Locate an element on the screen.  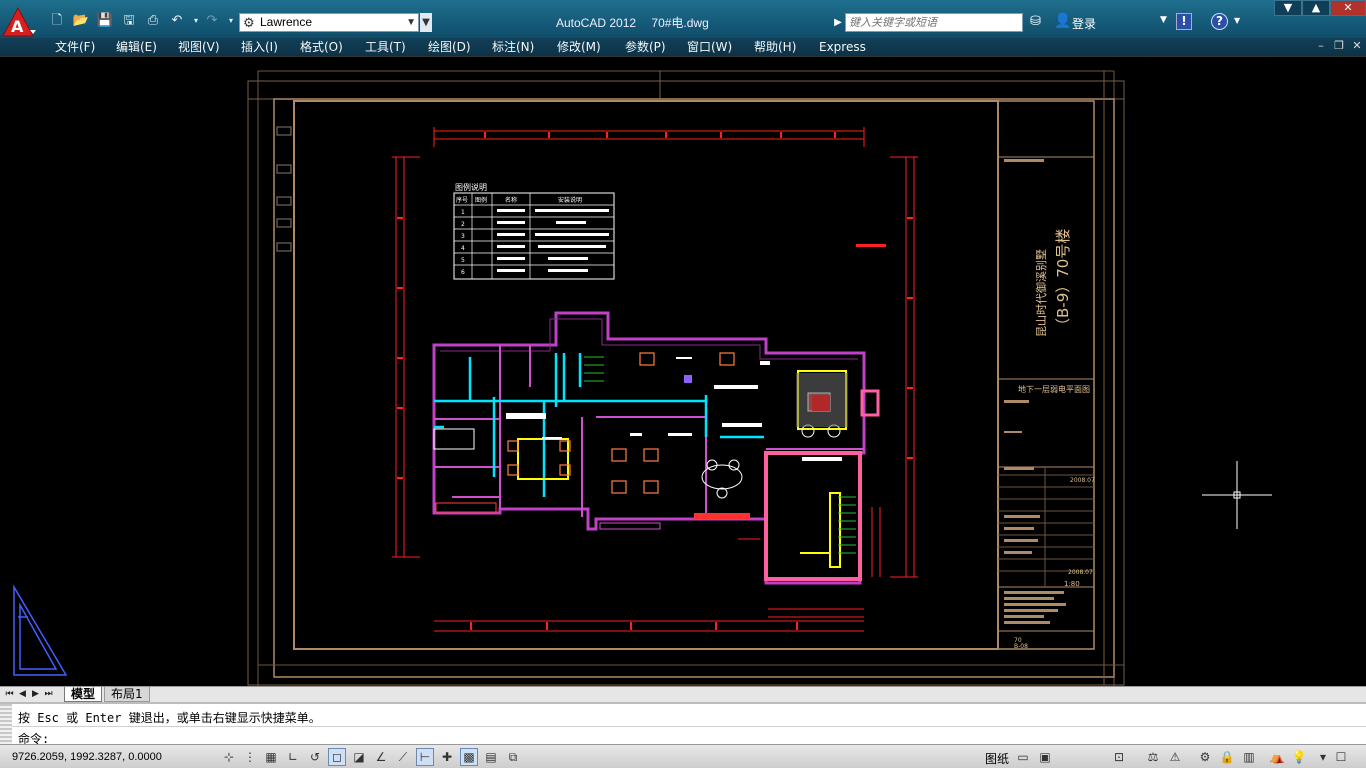
quick-properties-icon: ▤ is located at coordinates (491, 757).